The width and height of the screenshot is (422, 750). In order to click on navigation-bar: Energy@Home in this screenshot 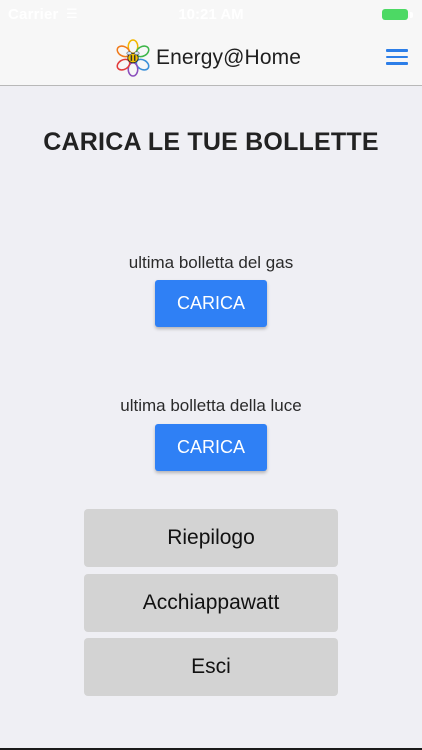, I will do `click(211, 58)`.